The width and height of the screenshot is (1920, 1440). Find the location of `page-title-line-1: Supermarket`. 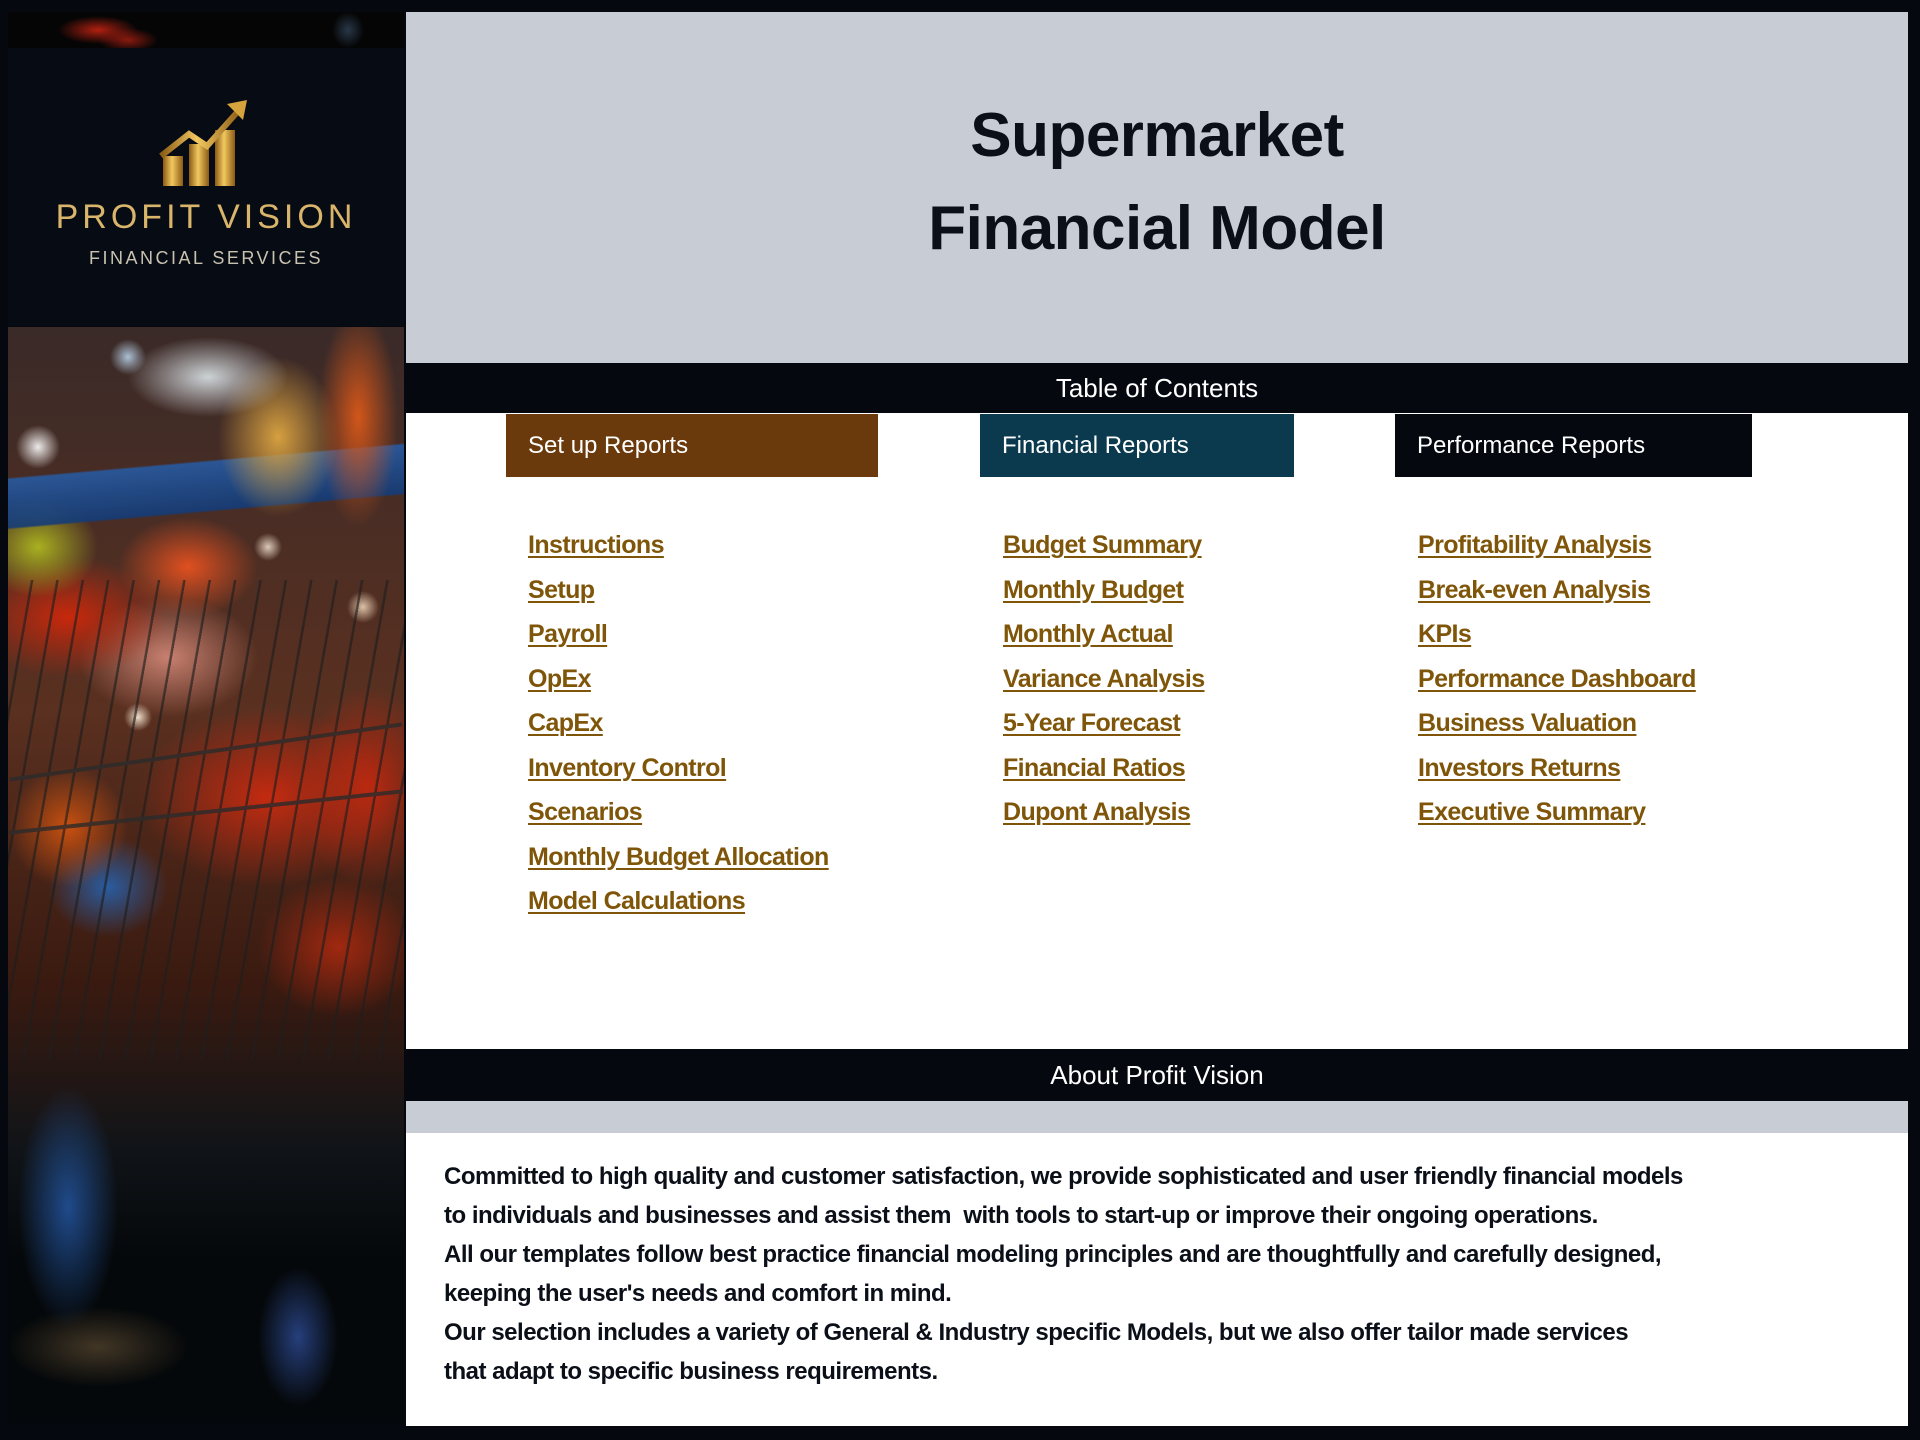

page-title-line-1: Supermarket is located at coordinates (1157, 135).